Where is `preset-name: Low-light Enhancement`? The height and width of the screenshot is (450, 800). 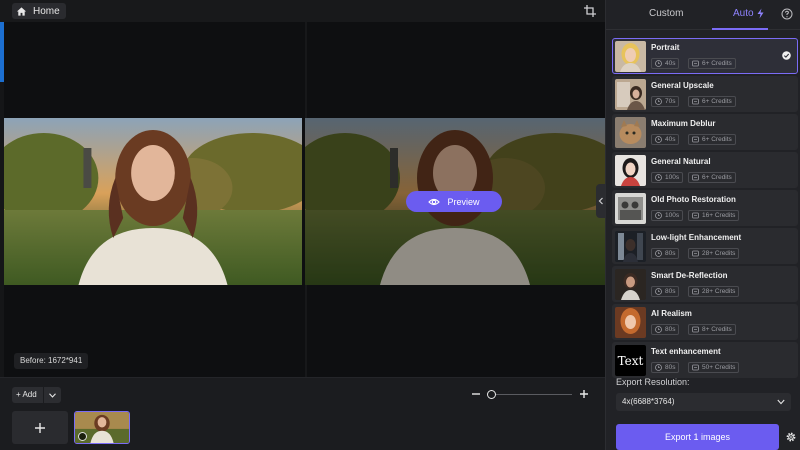
preset-name: Low-light Enhancement is located at coordinates (696, 237).